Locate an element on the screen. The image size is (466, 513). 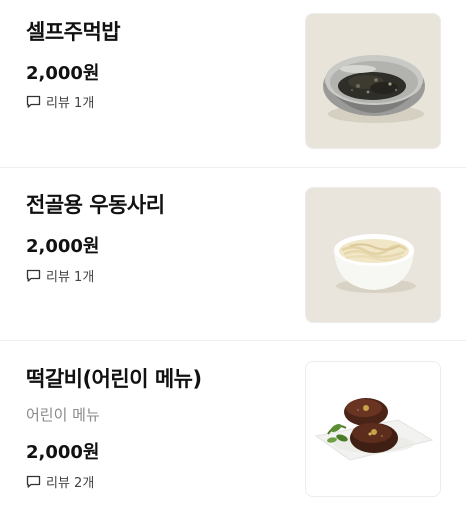
menu-item-name: 전골용 우동사리 is located at coordinates (95, 205).